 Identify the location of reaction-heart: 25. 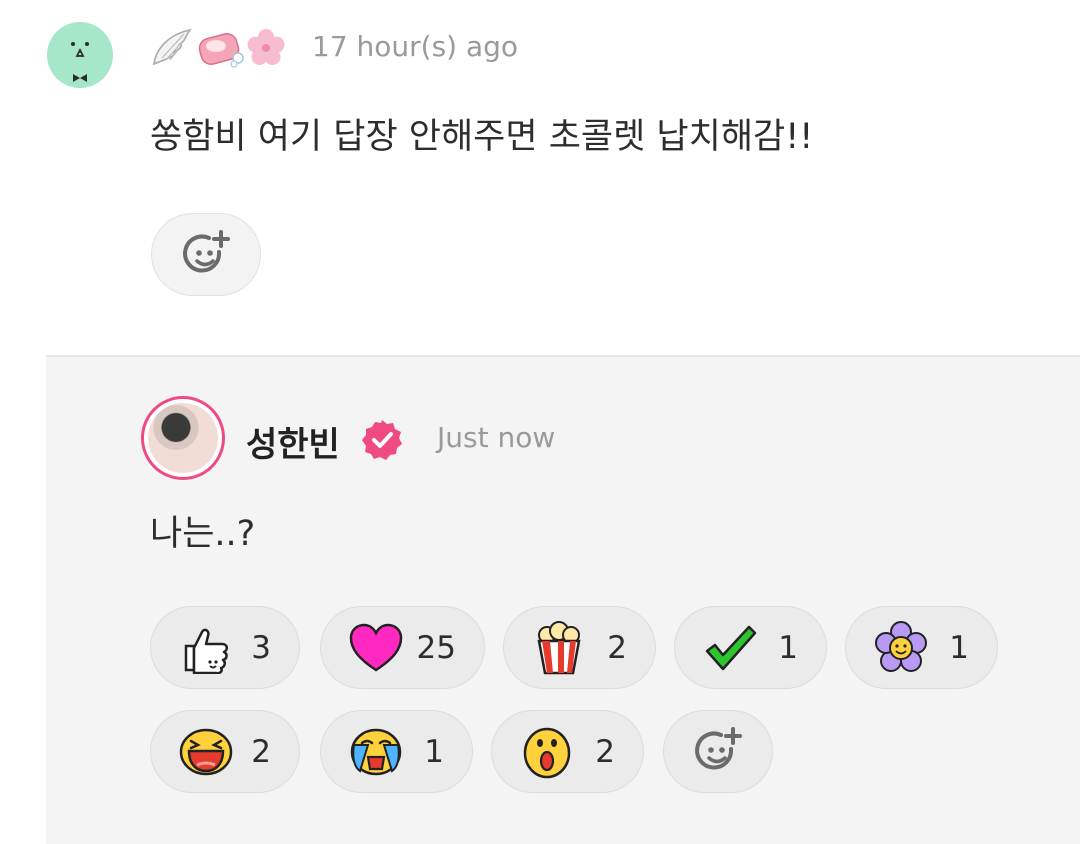
(402, 647).